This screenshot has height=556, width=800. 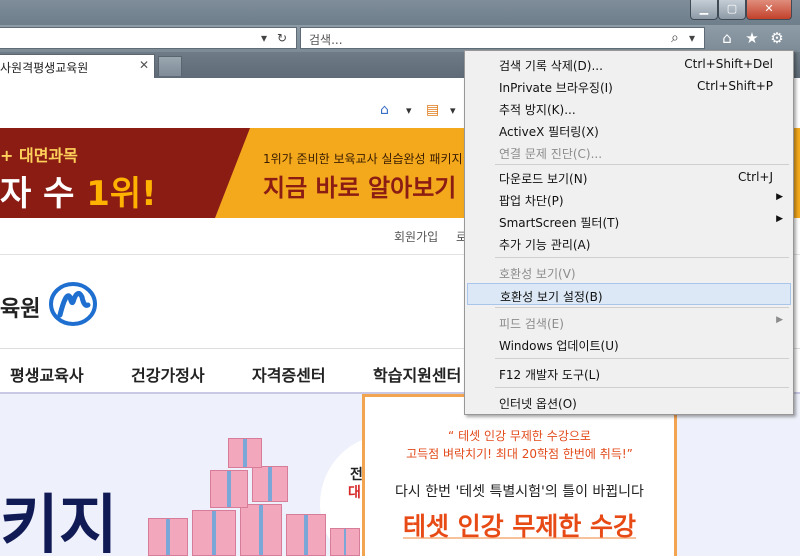 I want to click on banner-promo-text: 1위가 준비한 보육교사 실습완성 패키지!, so click(x=365, y=159).